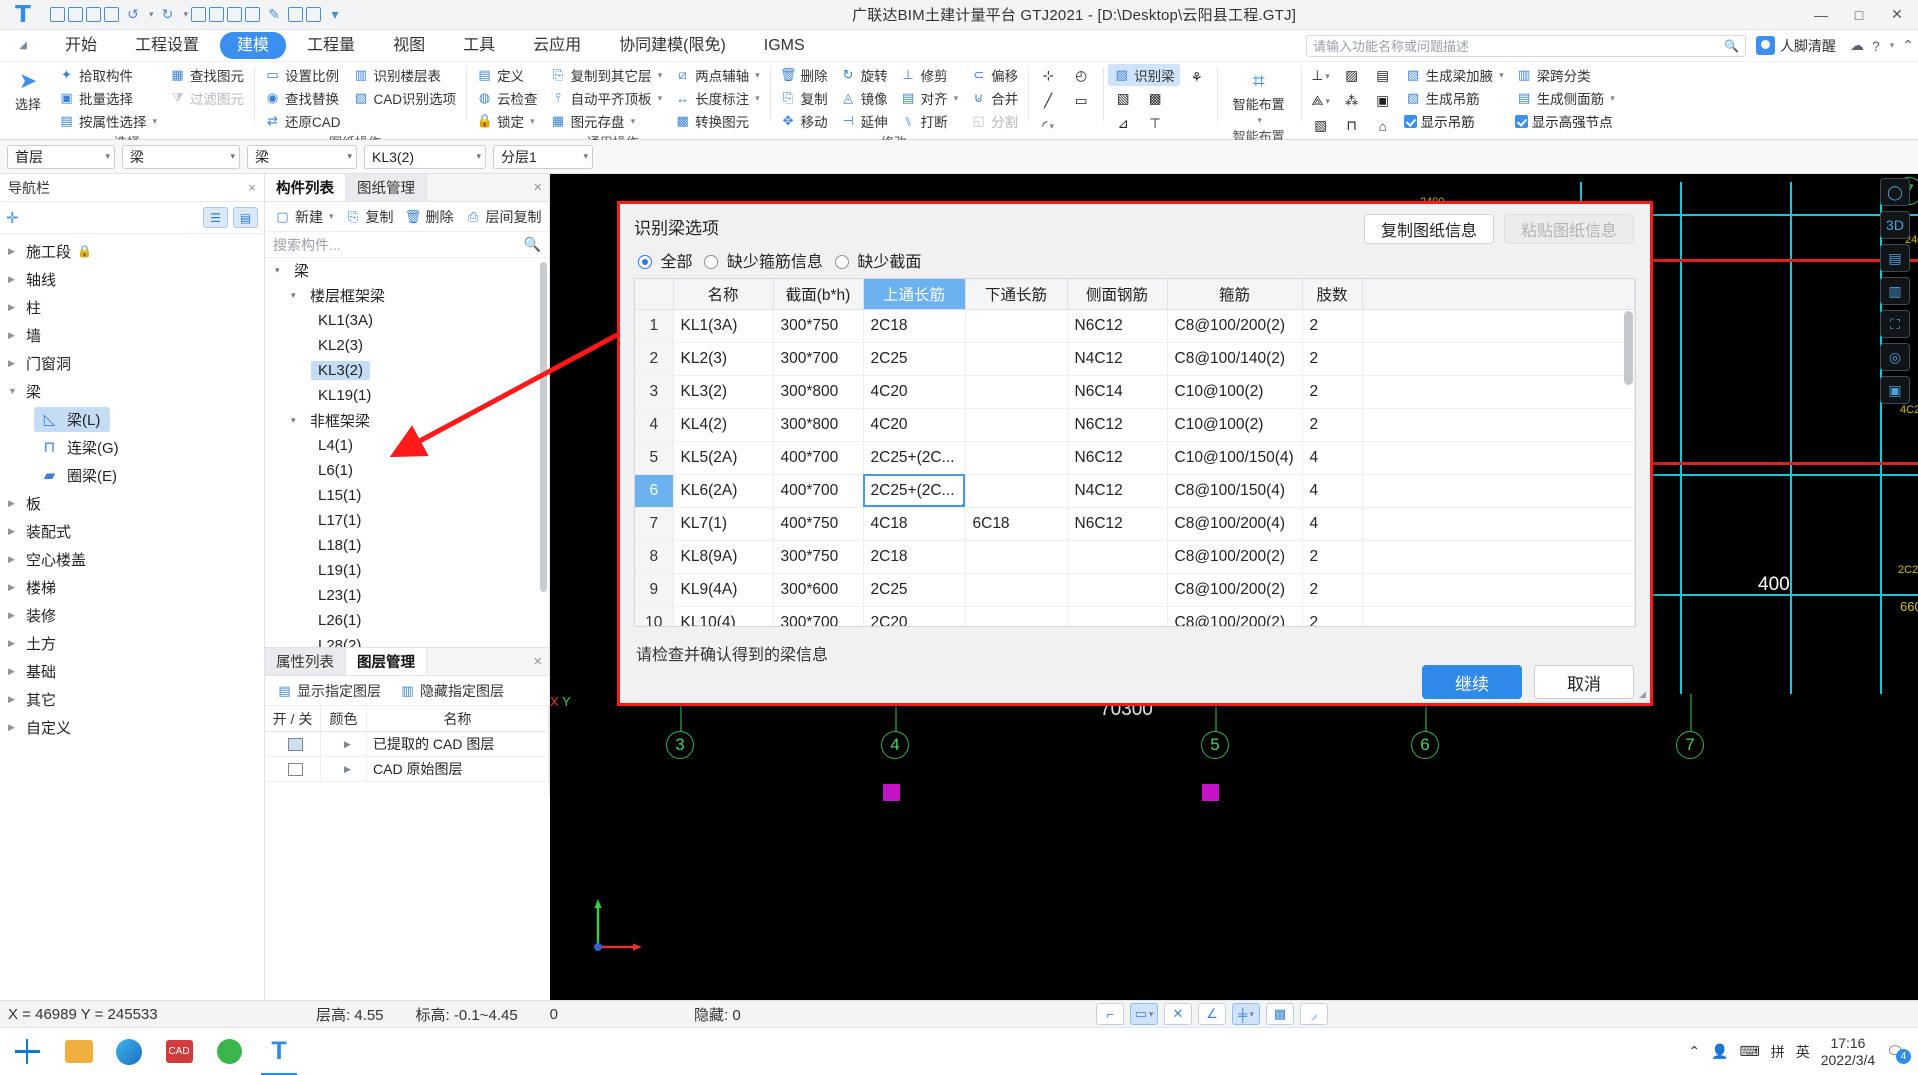 The width and height of the screenshot is (1918, 1075). What do you see at coordinates (347, 769) in the screenshot?
I see `chevron-right-icon: ▶` at bounding box center [347, 769].